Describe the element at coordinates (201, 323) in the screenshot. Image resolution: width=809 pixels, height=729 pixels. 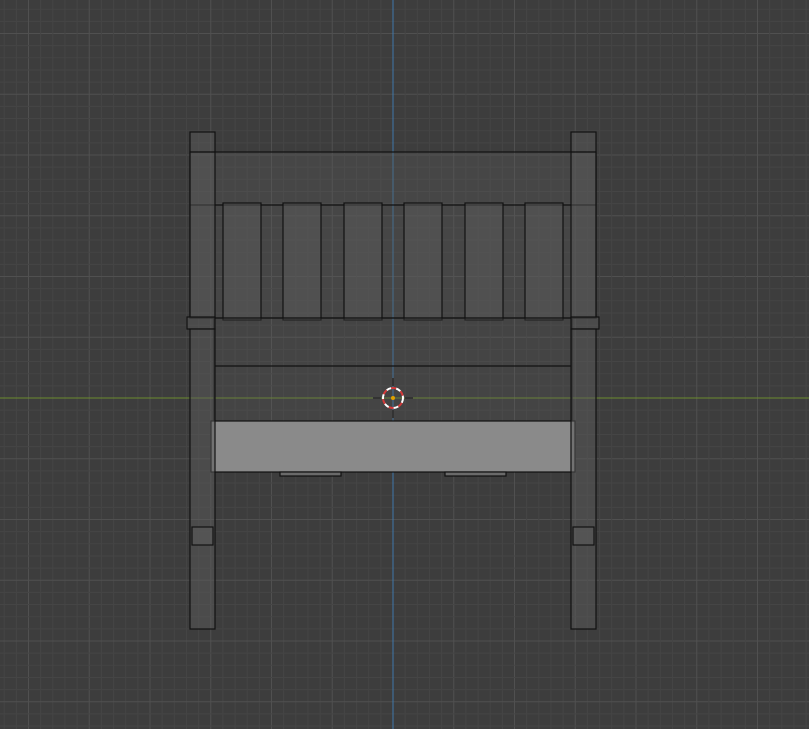
I see `armrest-cap-left` at that location.